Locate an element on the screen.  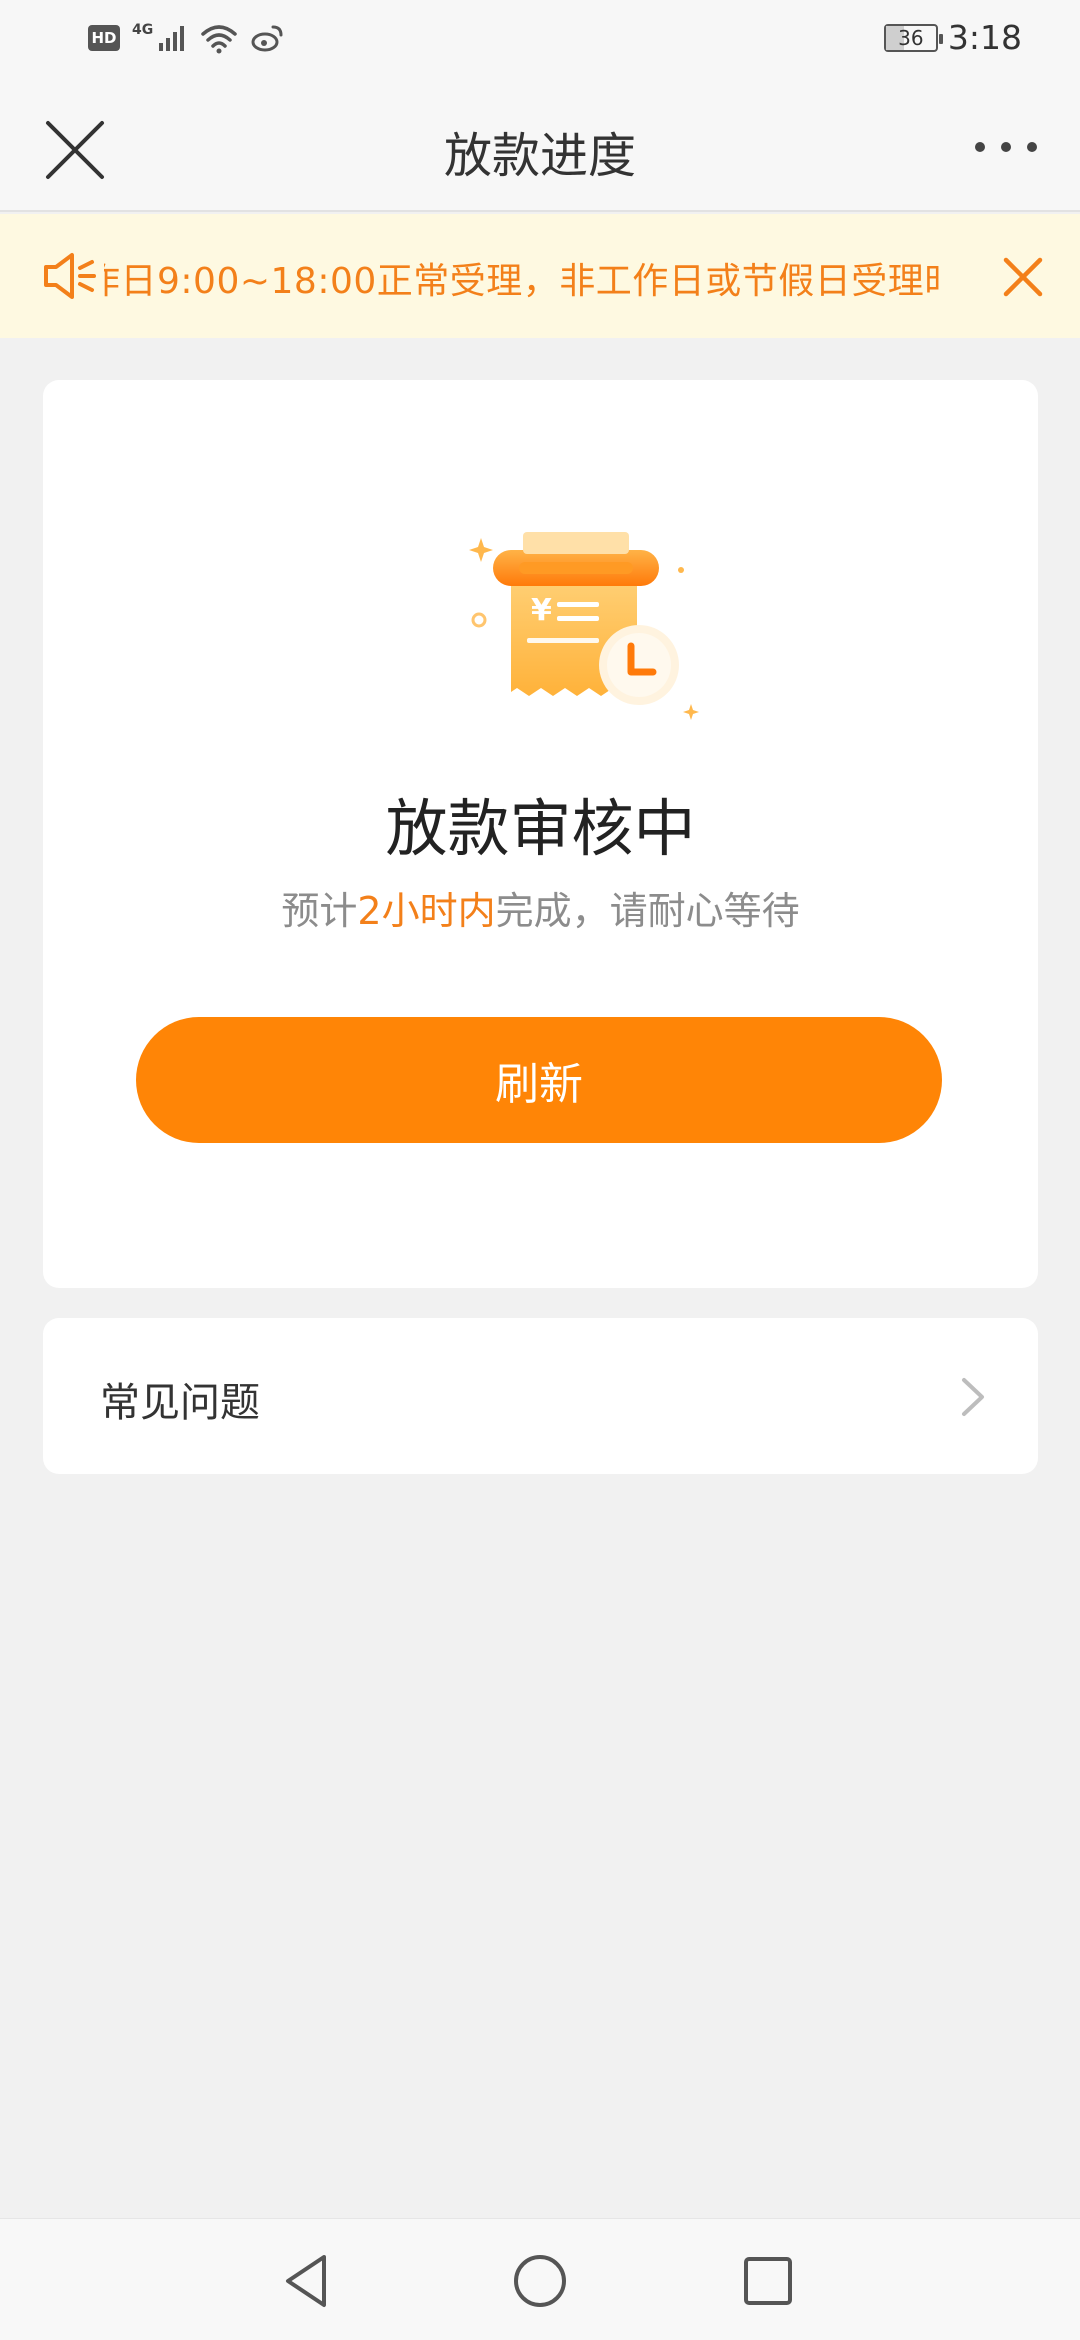
network-type-label: 4G is located at coordinates (143, 30).